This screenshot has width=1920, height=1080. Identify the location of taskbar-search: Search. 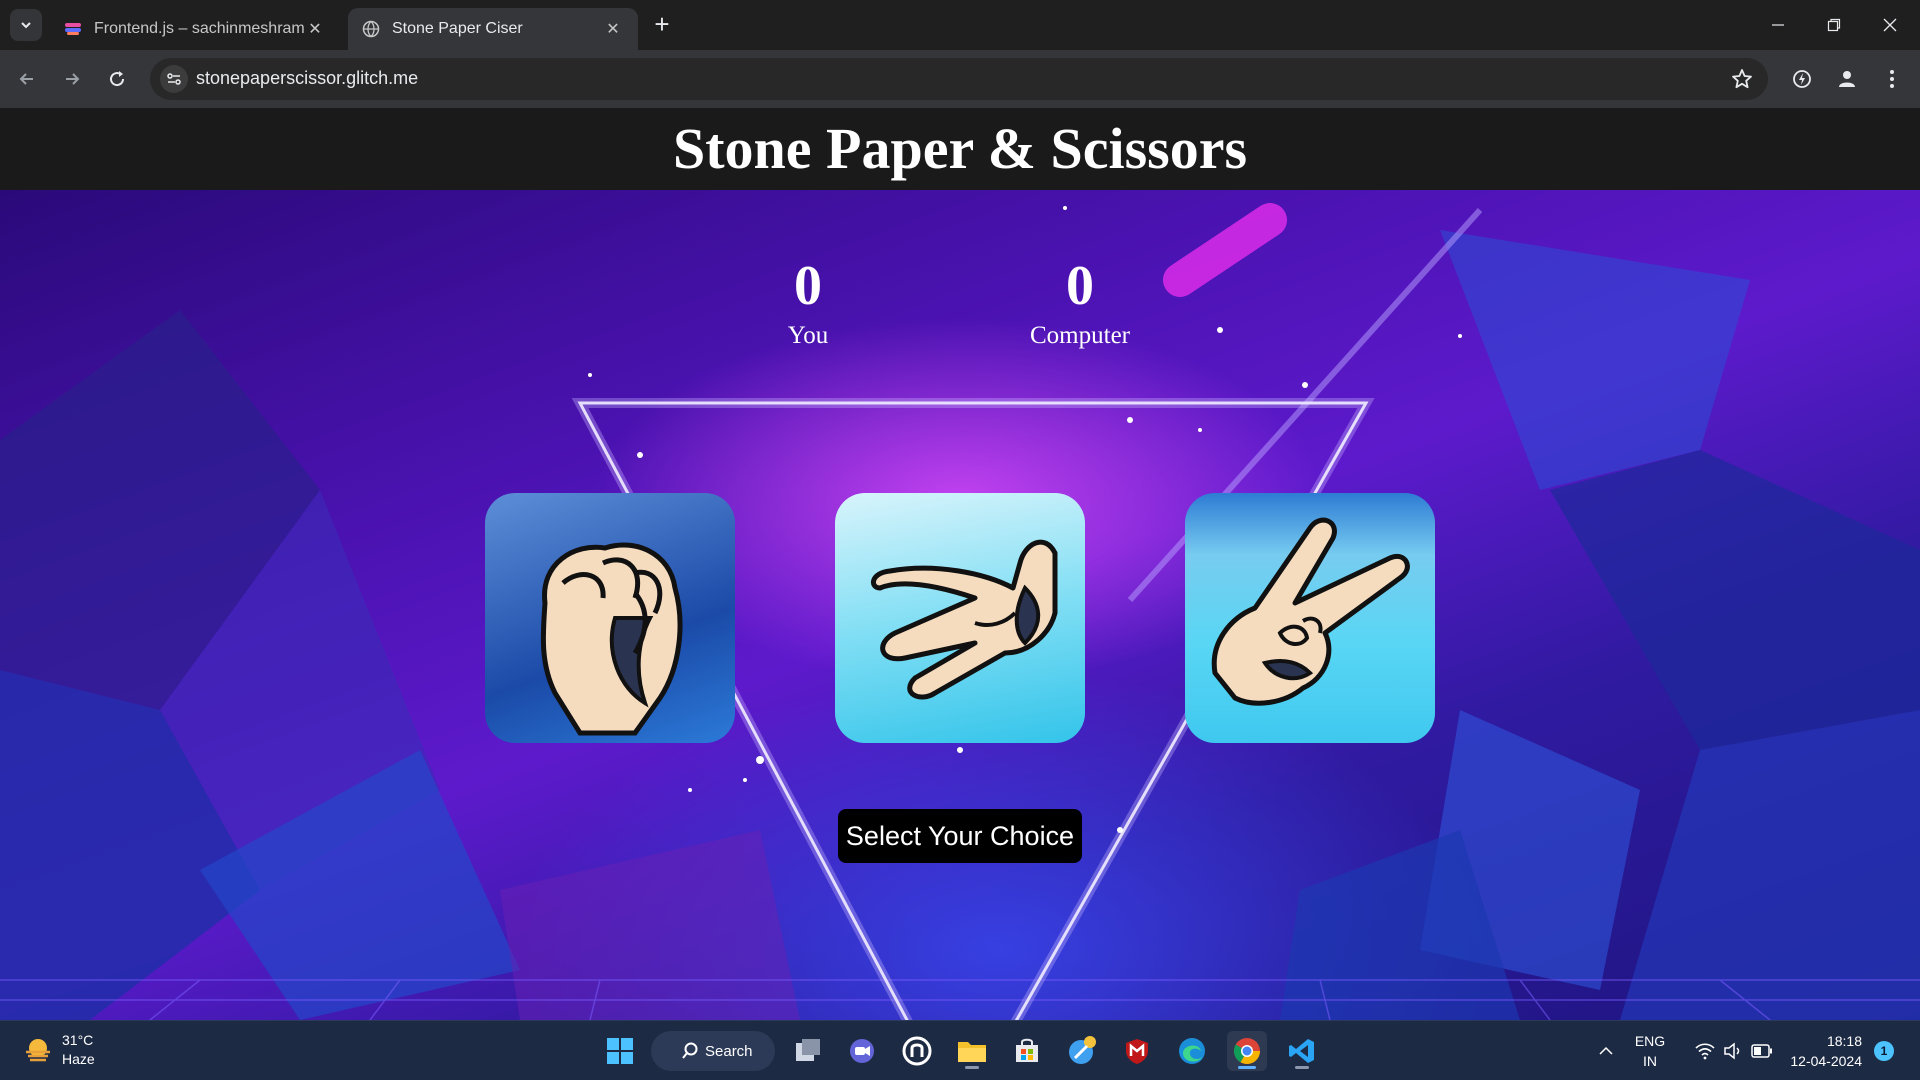
(713, 1051).